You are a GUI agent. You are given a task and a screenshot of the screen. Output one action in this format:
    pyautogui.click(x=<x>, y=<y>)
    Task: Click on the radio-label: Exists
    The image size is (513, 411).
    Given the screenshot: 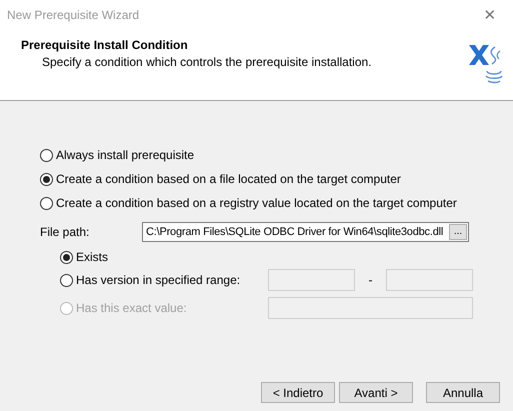 What is the action you would take?
    pyautogui.click(x=92, y=257)
    